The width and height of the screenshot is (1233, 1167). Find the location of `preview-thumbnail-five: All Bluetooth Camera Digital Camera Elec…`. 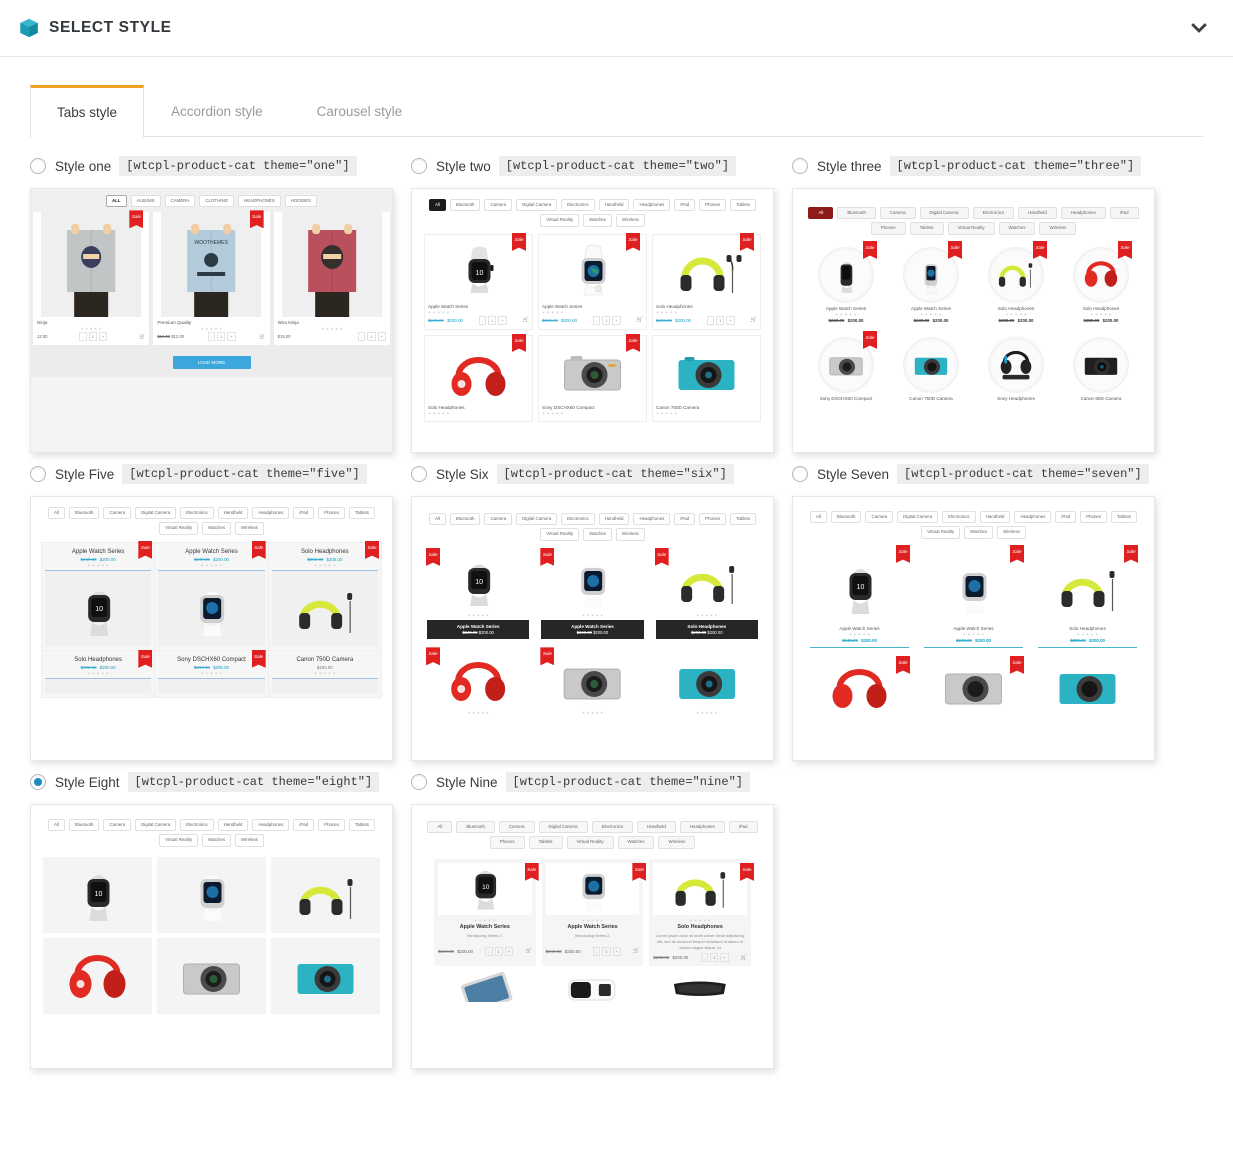

preview-thumbnail-five: All Bluetooth Camera Digital Camera Elec… is located at coordinates (211, 628).